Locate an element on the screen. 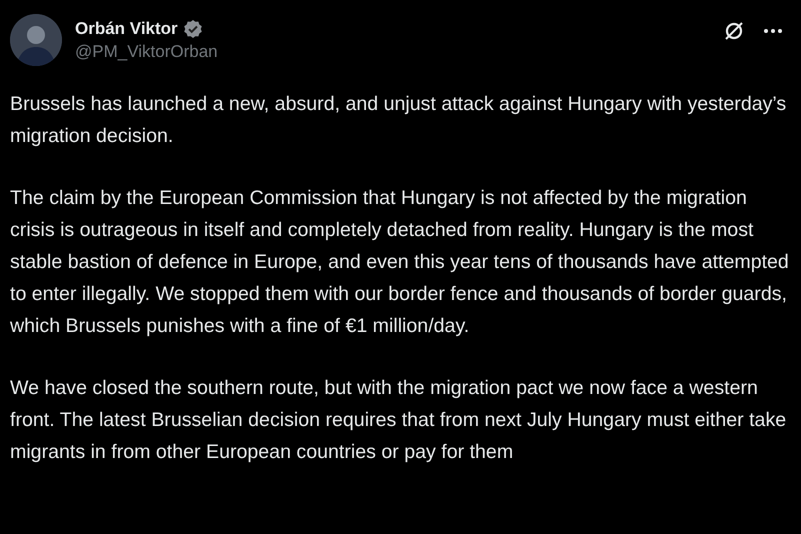 The height and width of the screenshot is (534, 801). author-handle: @PM_ViktorOrban is located at coordinates (392, 52).